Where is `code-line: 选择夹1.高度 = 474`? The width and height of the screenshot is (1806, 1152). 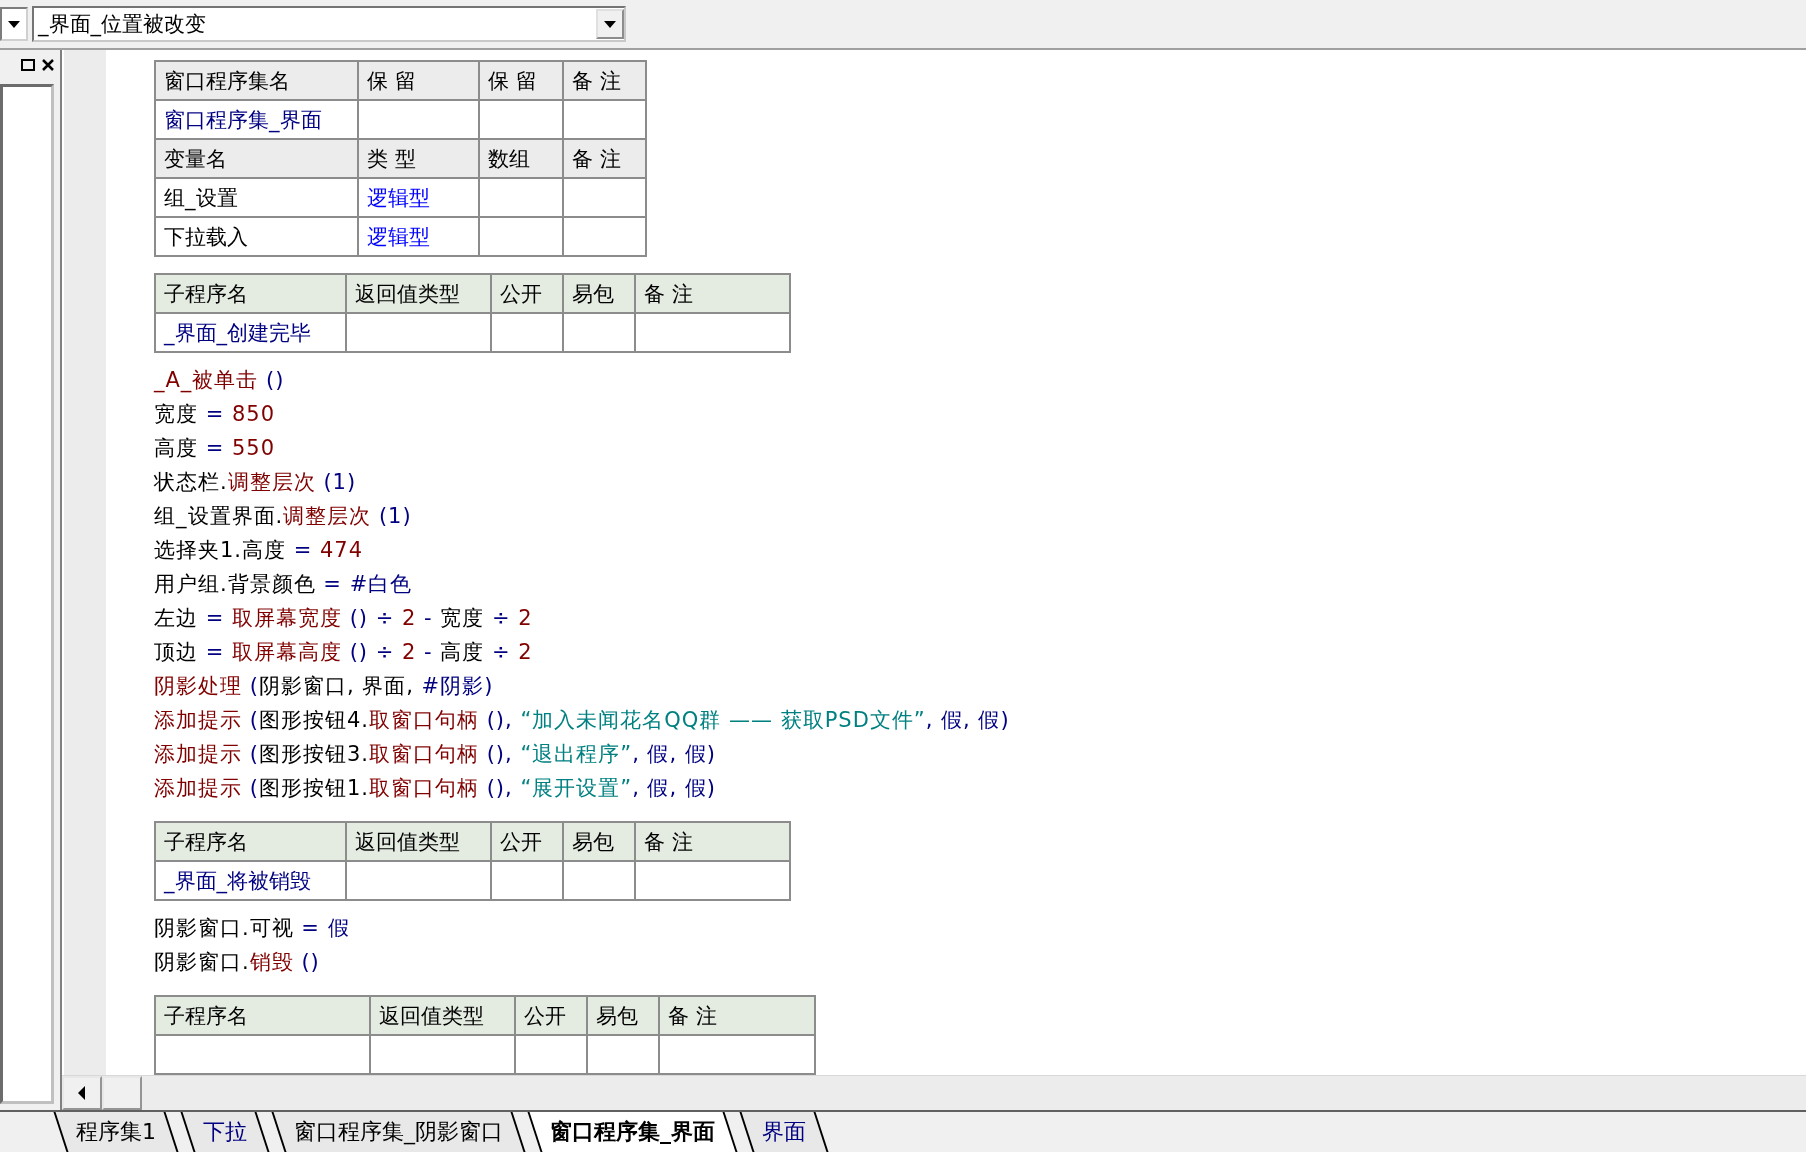
code-line: 选择夹1.高度 = 474 is located at coordinates (259, 550).